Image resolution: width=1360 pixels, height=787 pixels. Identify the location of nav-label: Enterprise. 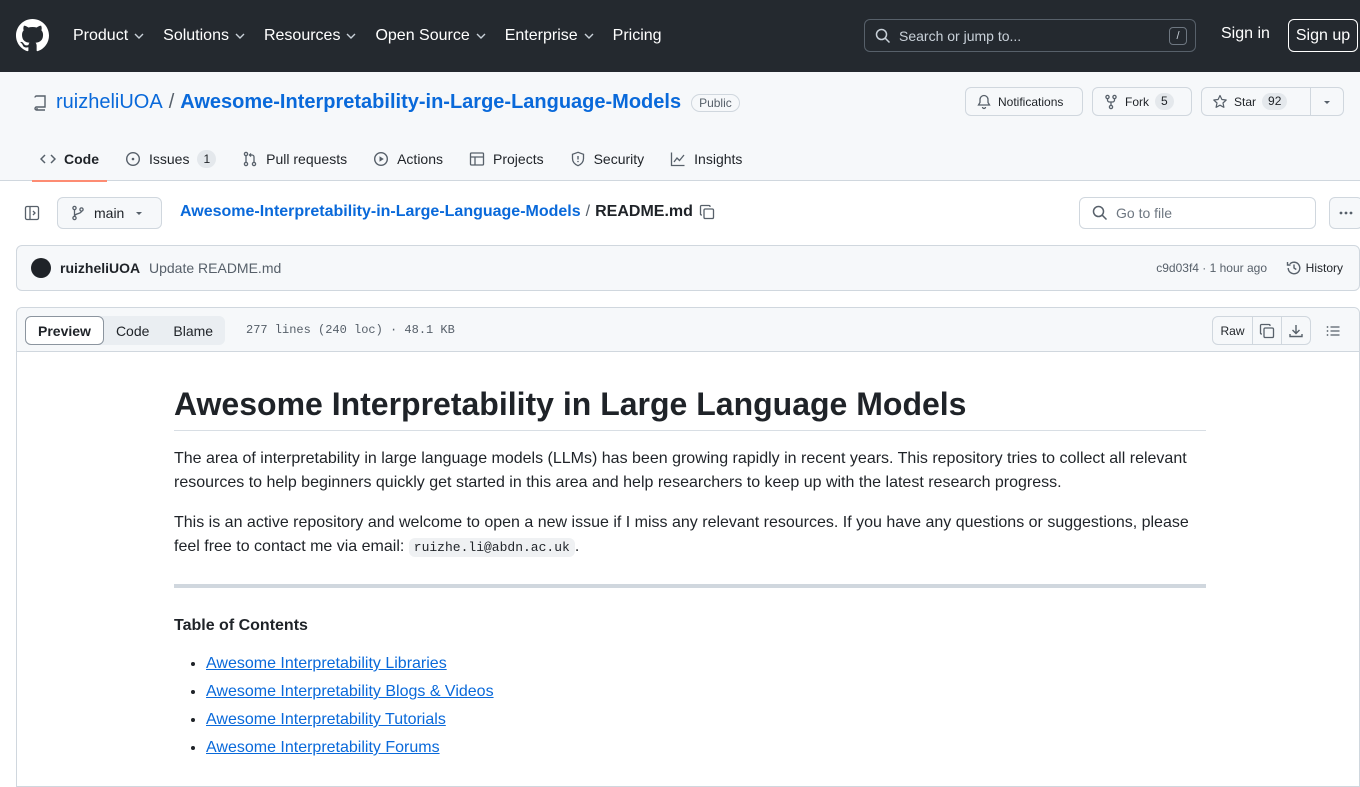
(541, 35).